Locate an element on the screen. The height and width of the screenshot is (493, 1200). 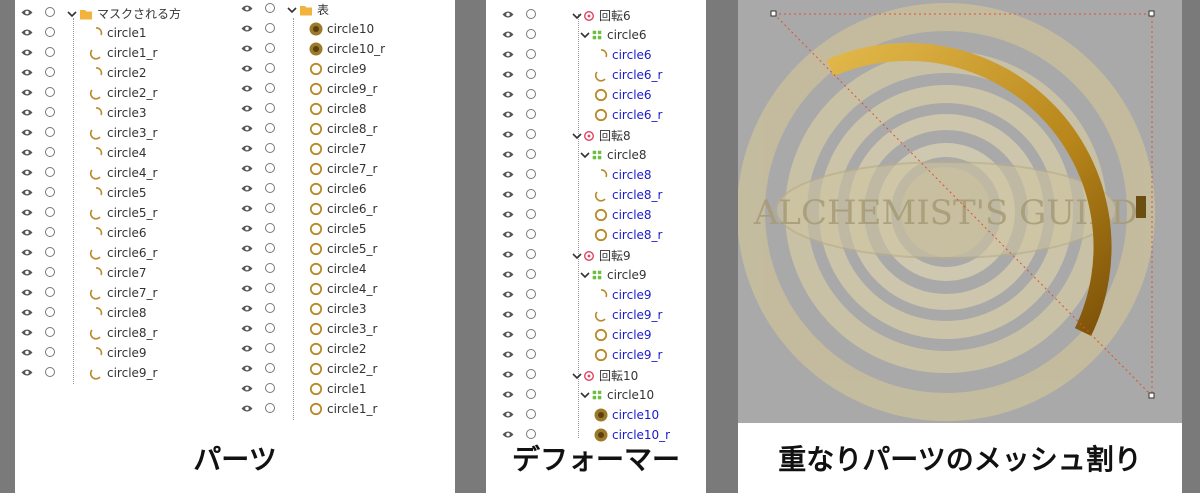
tree-row: circle3 is located at coordinates (125, 112).